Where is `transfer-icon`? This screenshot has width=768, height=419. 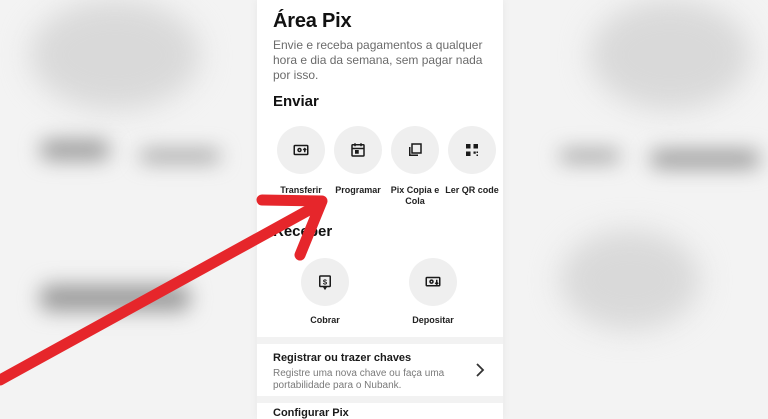
transfer-icon is located at coordinates (301, 150).